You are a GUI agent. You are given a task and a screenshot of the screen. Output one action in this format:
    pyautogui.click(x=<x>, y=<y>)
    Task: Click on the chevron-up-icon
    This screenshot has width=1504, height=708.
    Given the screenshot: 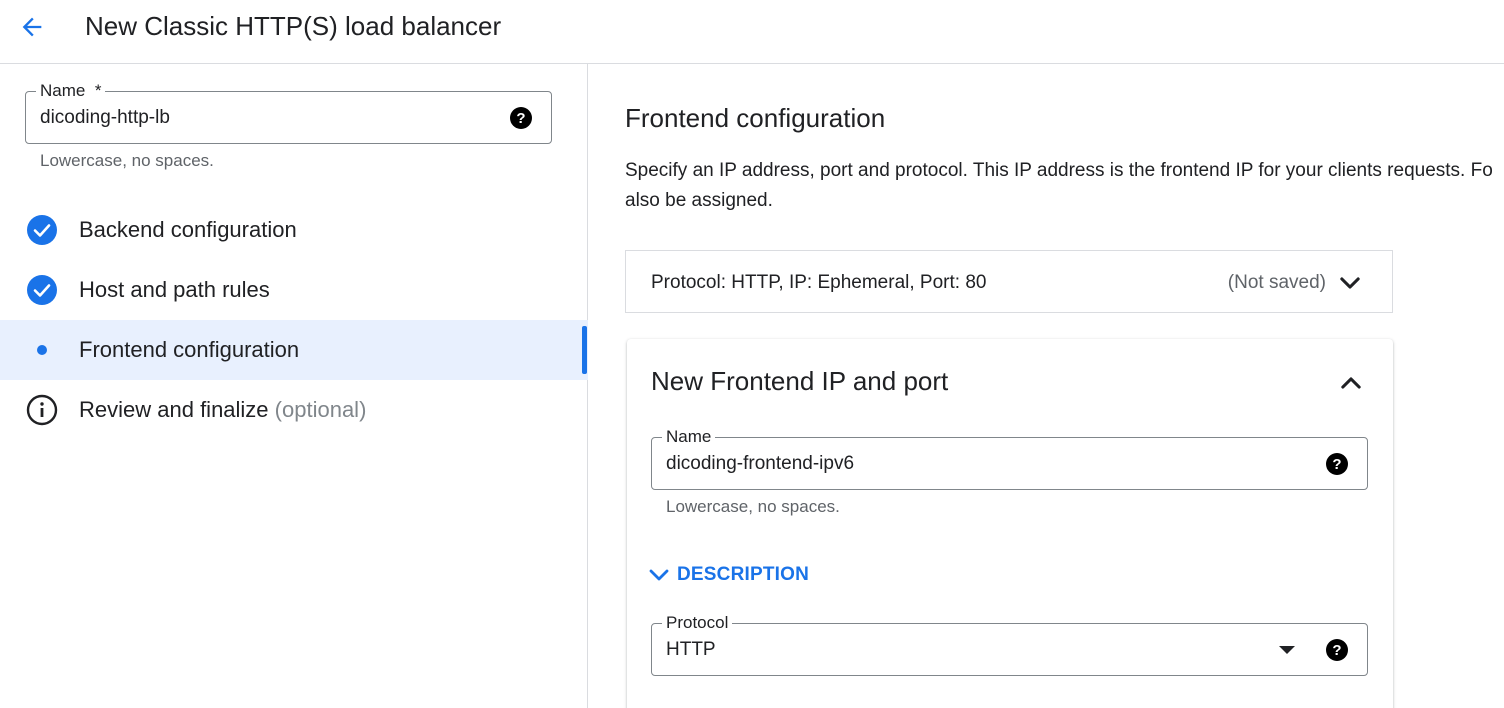 What is the action you would take?
    pyautogui.click(x=1351, y=383)
    